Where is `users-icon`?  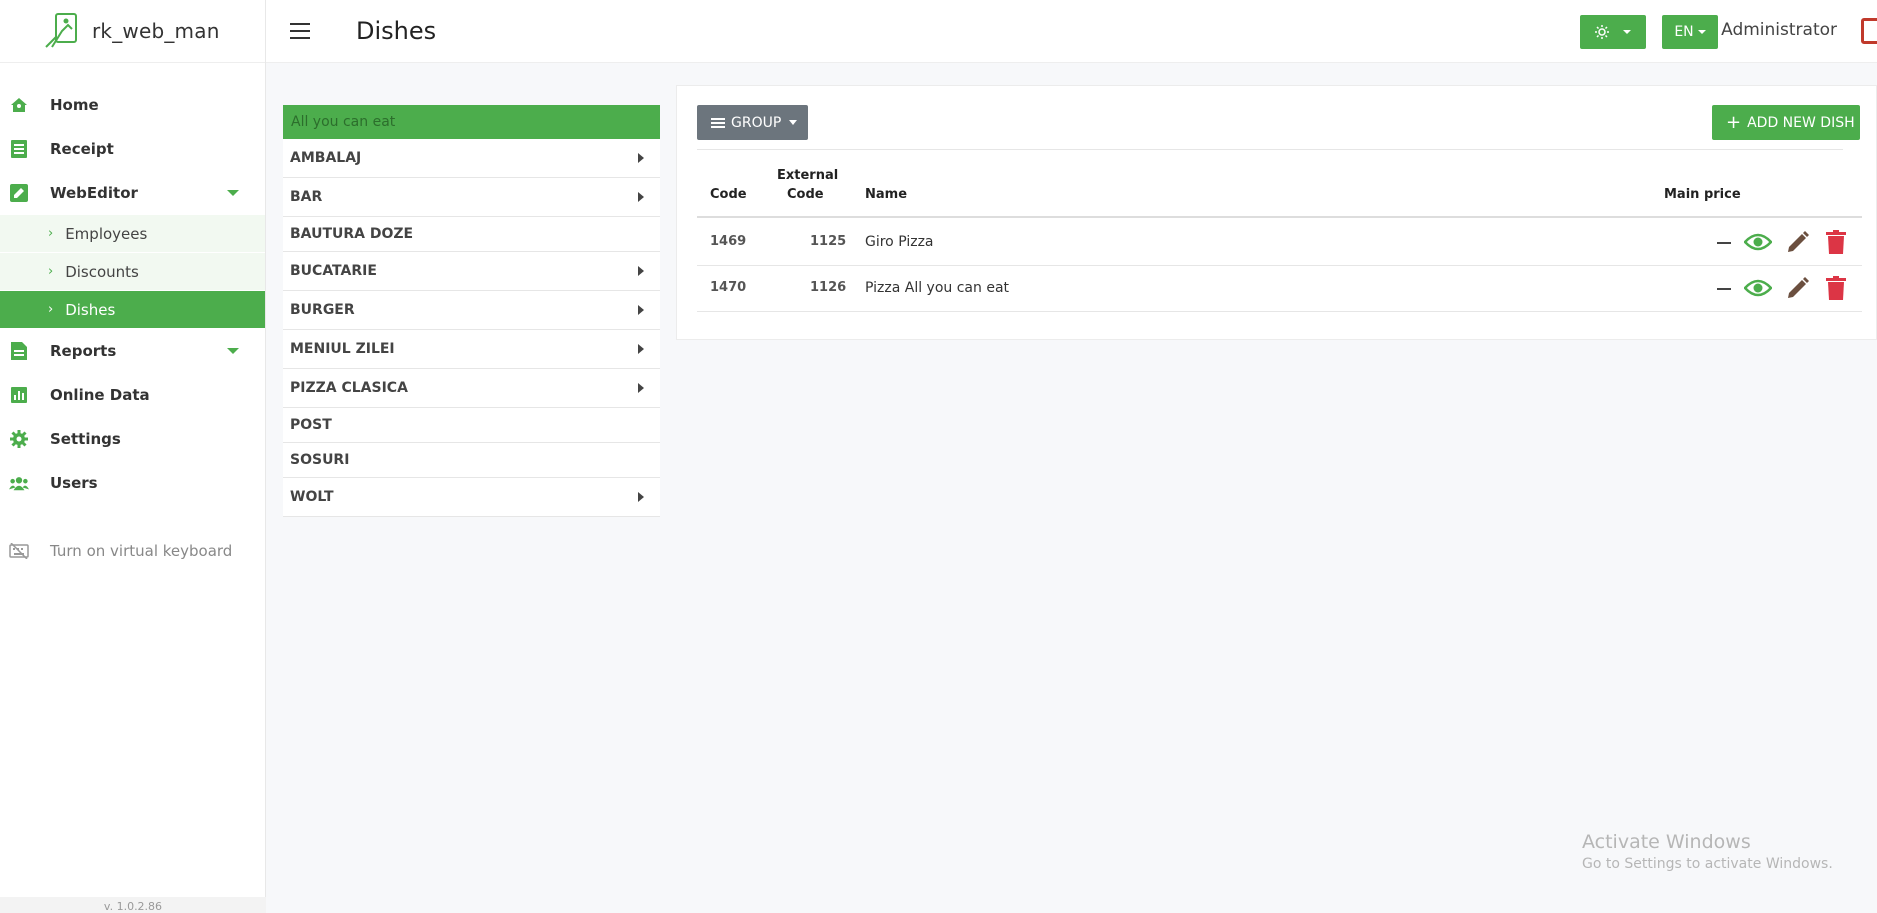 users-icon is located at coordinates (19, 483).